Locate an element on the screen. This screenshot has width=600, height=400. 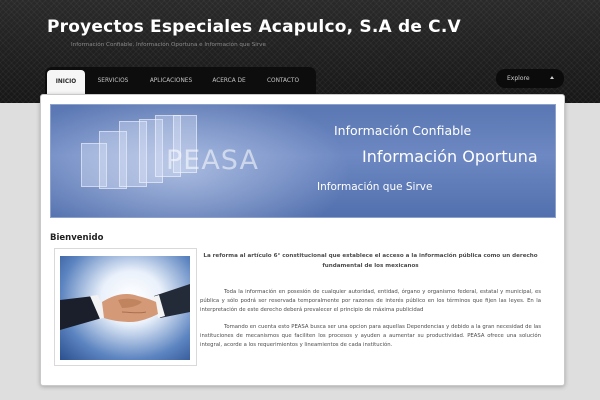
nav-item-contacto: CONTACTO is located at coordinates (283, 81).